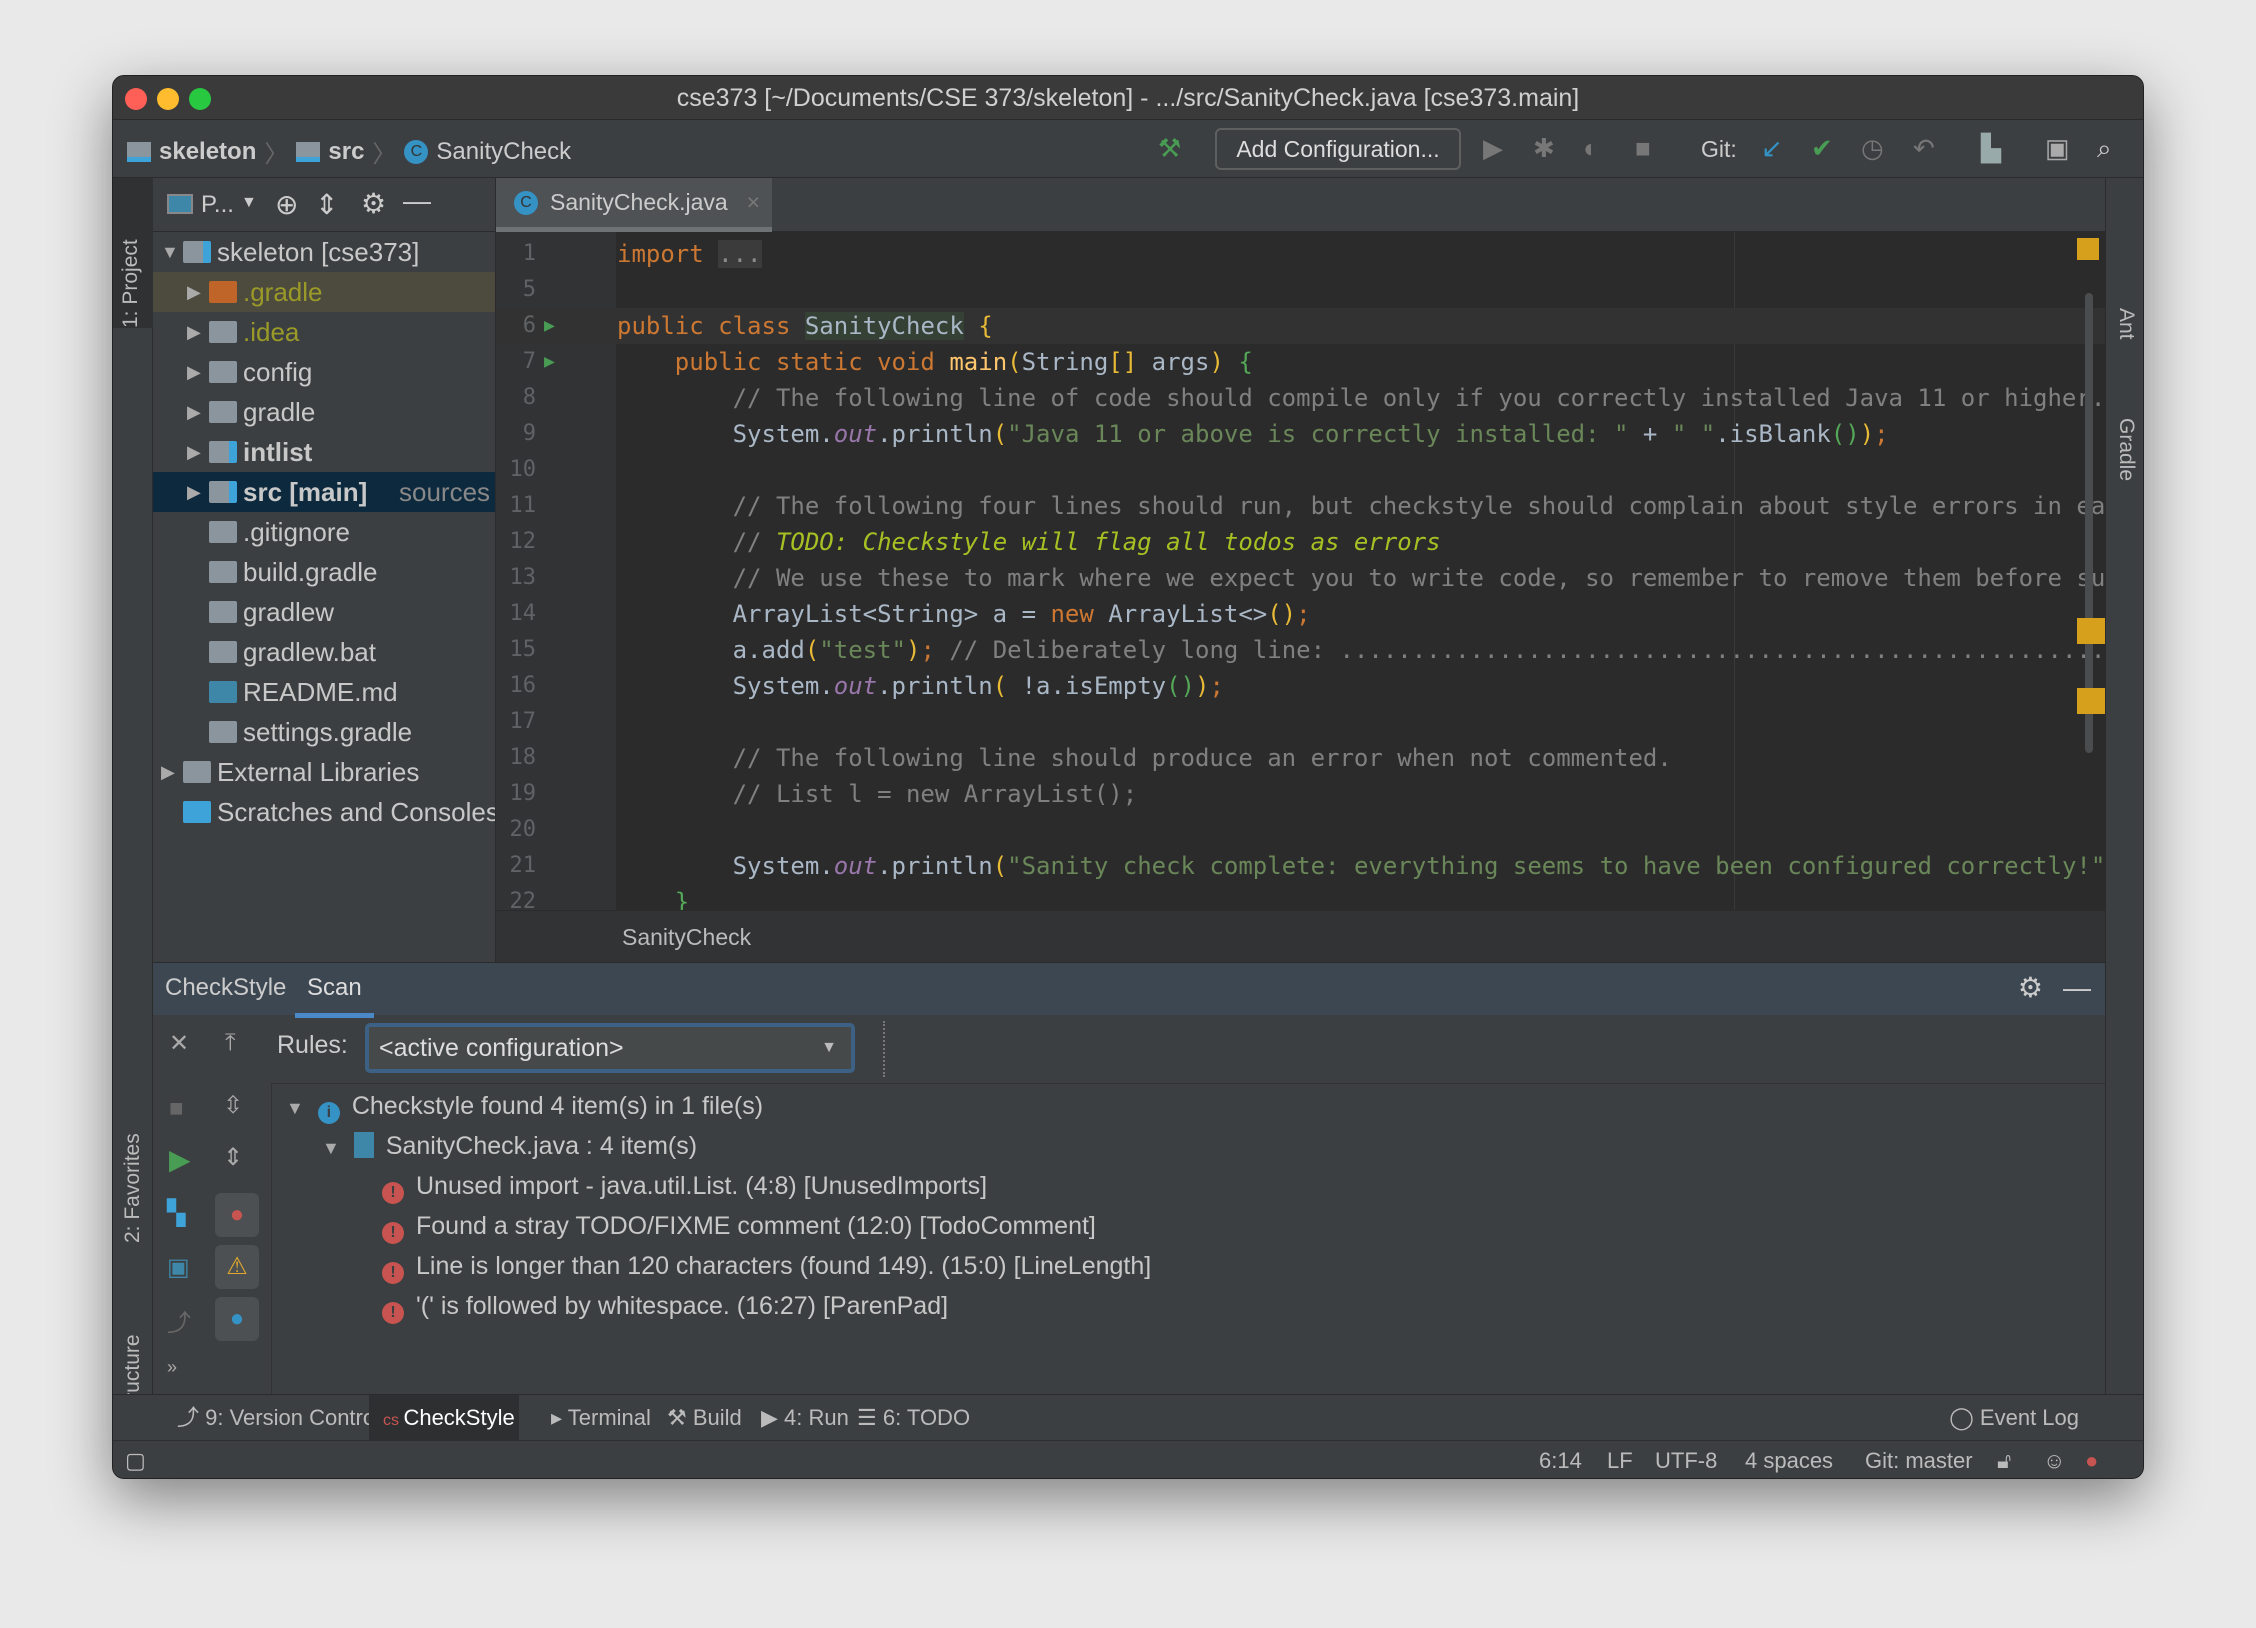 The image size is (2256, 1628). I want to click on indent-setting: 4 spaces, so click(1789, 1459).